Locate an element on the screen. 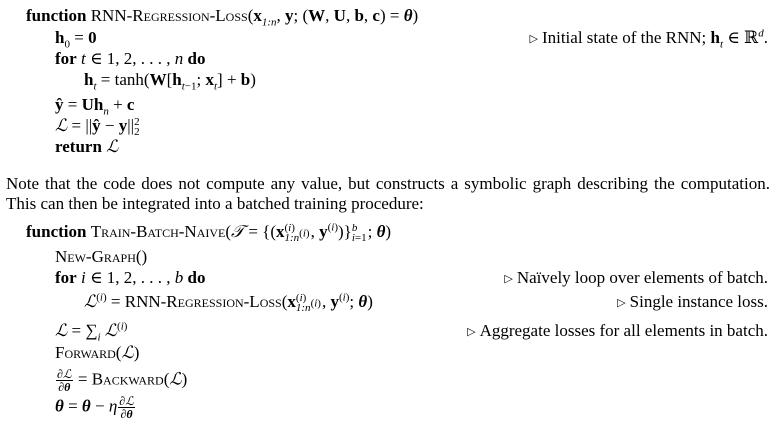 Image resolution: width=776 pixels, height=431 pixels. algo2-function-keyword: function is located at coordinates (56, 231).